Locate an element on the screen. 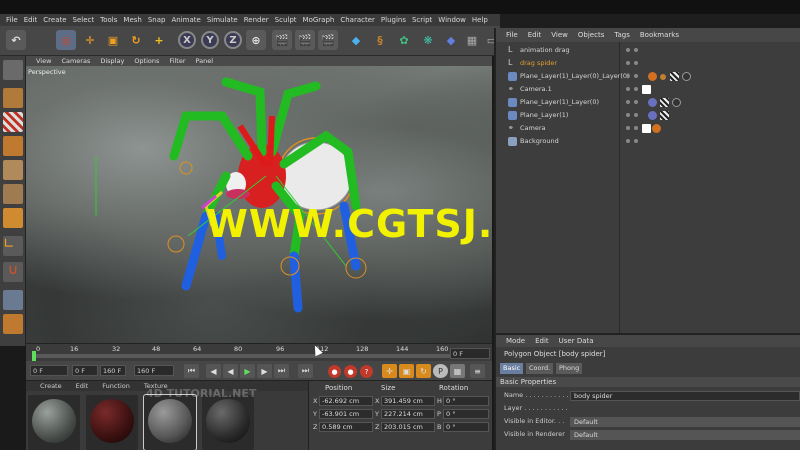 This screenshot has height=450, width=800. render-picture-icon: 🎬 is located at coordinates (305, 40).